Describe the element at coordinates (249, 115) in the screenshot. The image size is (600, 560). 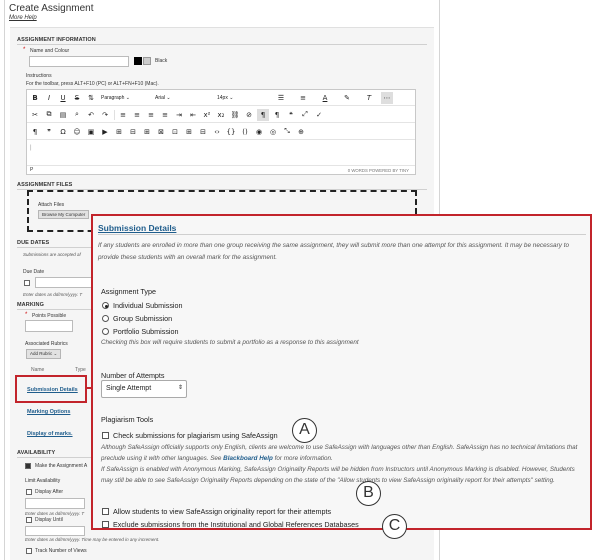
I see `unlink-icon: ⊘` at that location.